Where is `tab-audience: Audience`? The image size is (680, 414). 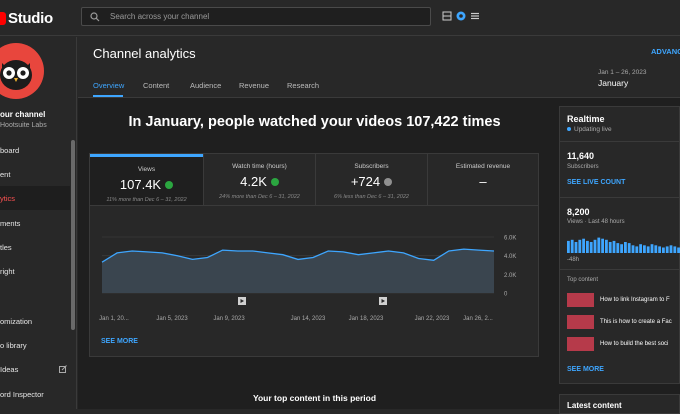
tab-audience: Audience is located at coordinates (205, 85).